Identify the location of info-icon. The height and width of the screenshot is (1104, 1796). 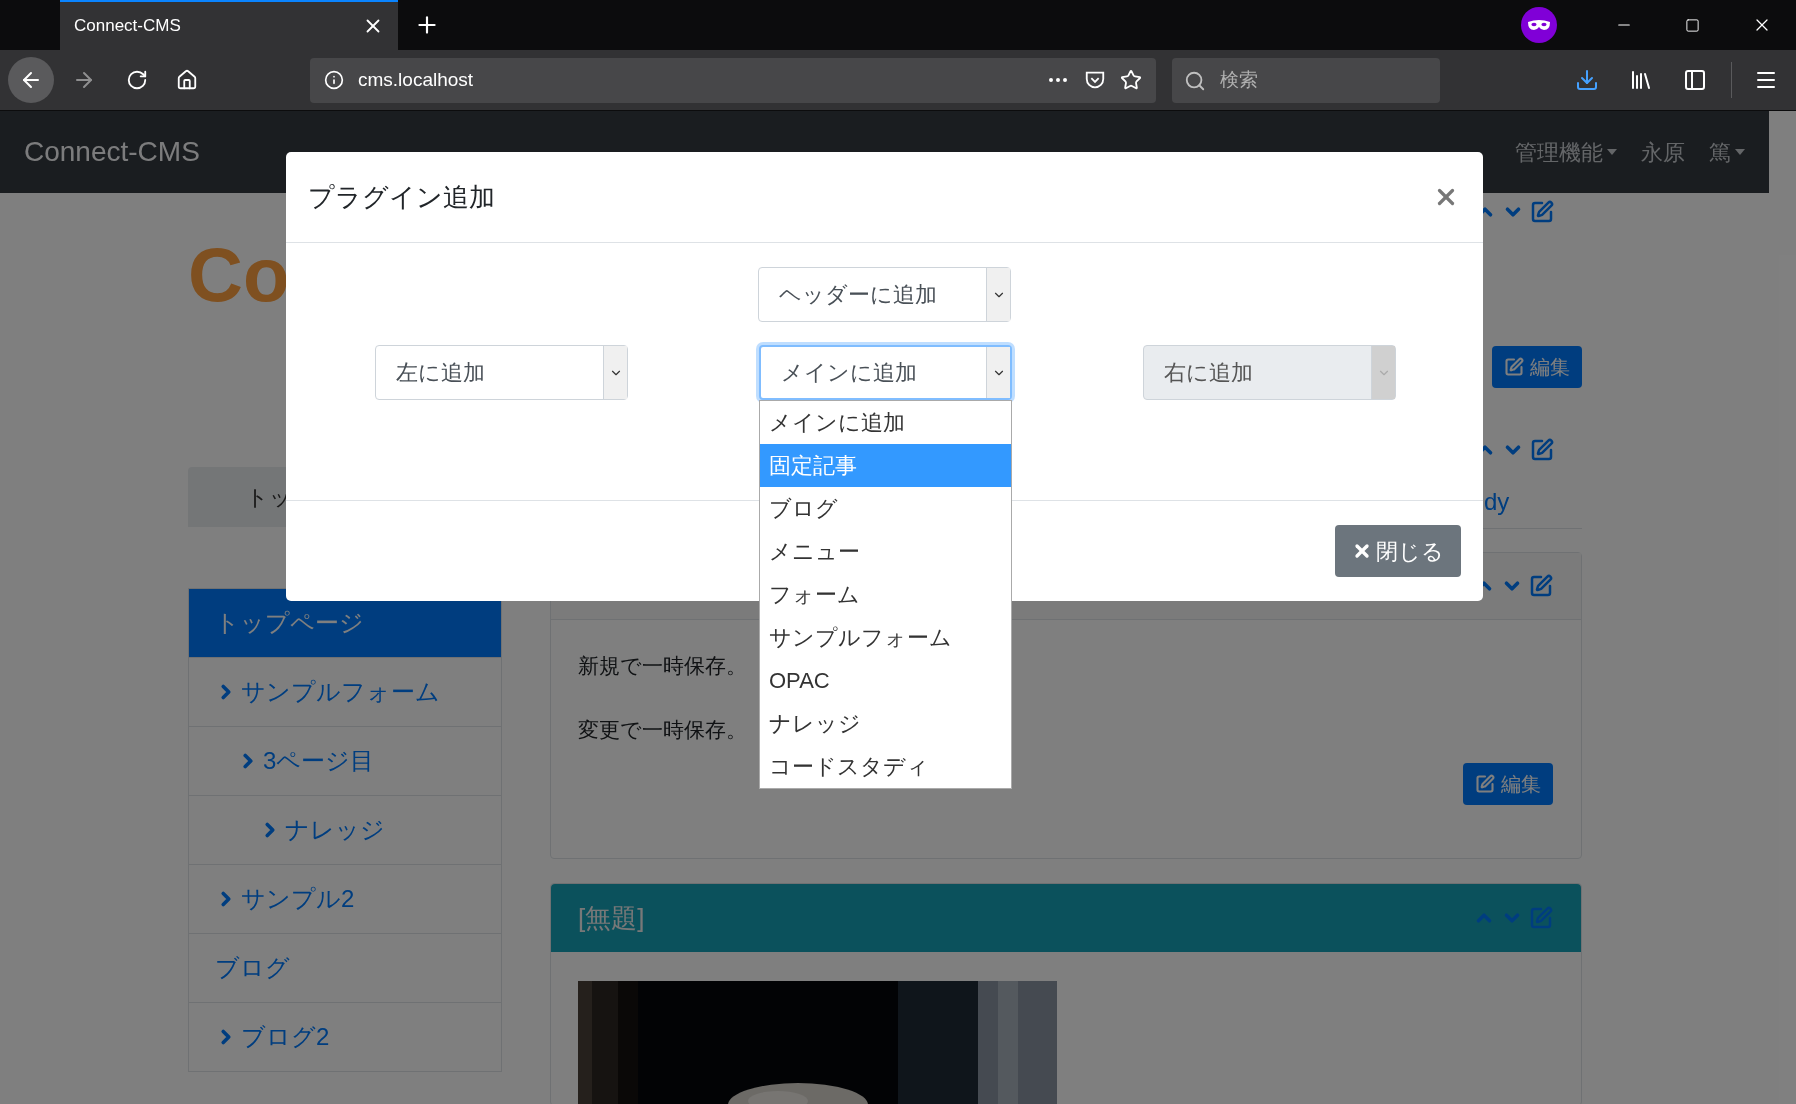
(334, 80).